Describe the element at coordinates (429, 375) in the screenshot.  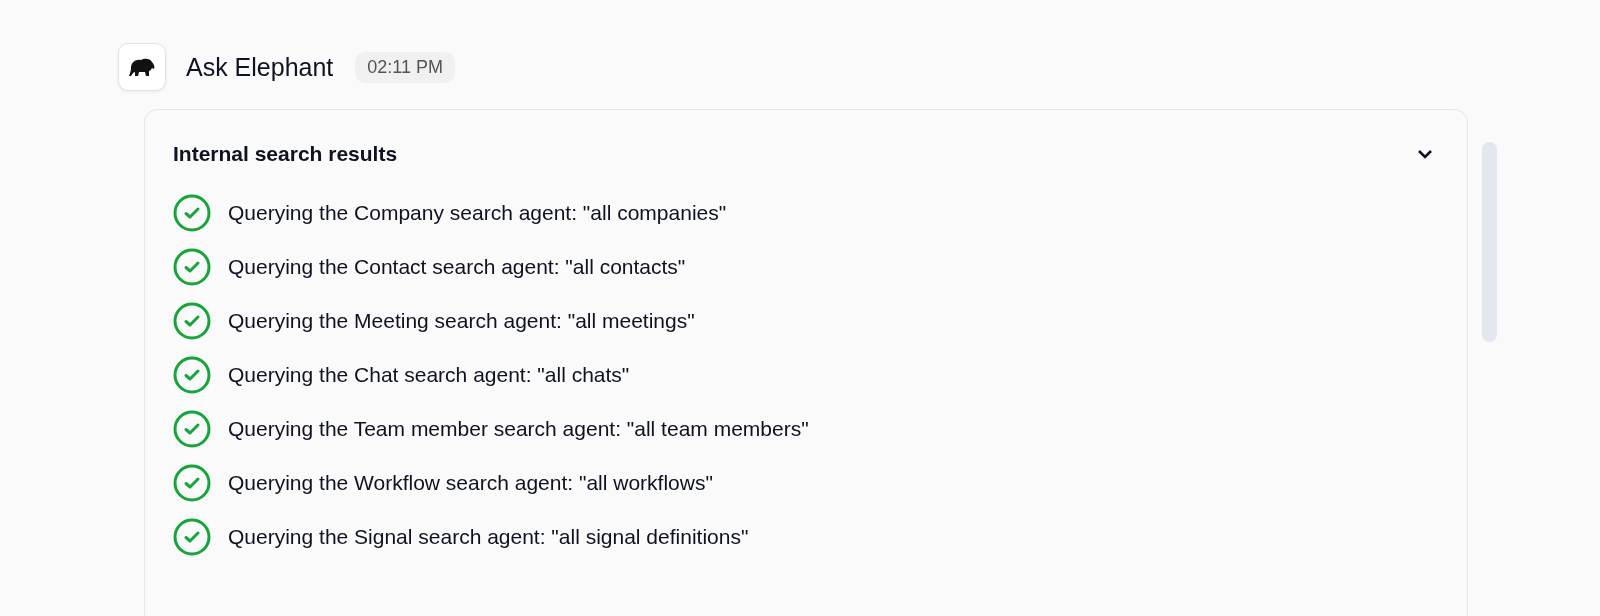
I see `step-text: Querying the Chat search agent: "all chats"` at that location.